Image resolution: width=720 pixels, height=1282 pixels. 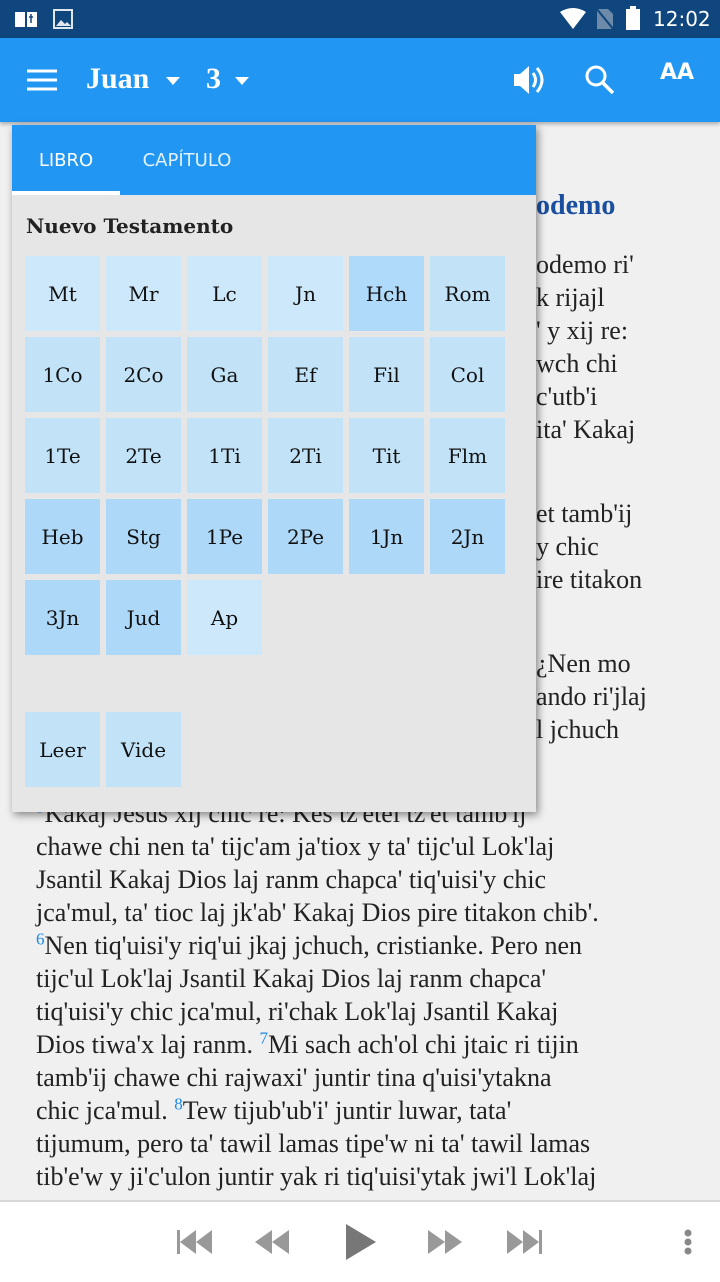 What do you see at coordinates (143, 455) in the screenshot?
I see `book-button-2te: 2Te` at bounding box center [143, 455].